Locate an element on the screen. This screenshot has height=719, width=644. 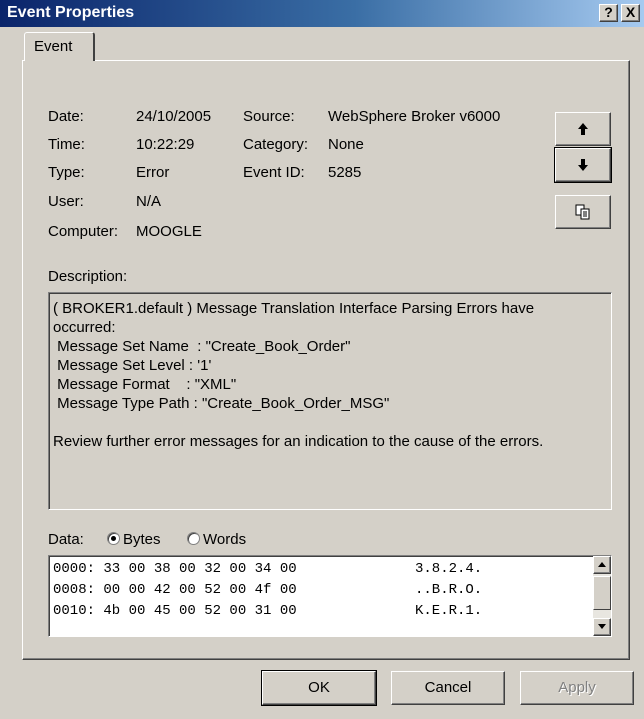
data-row-hex: 0000: 33 00 38 00 32 00 34 00 is located at coordinates (175, 569).